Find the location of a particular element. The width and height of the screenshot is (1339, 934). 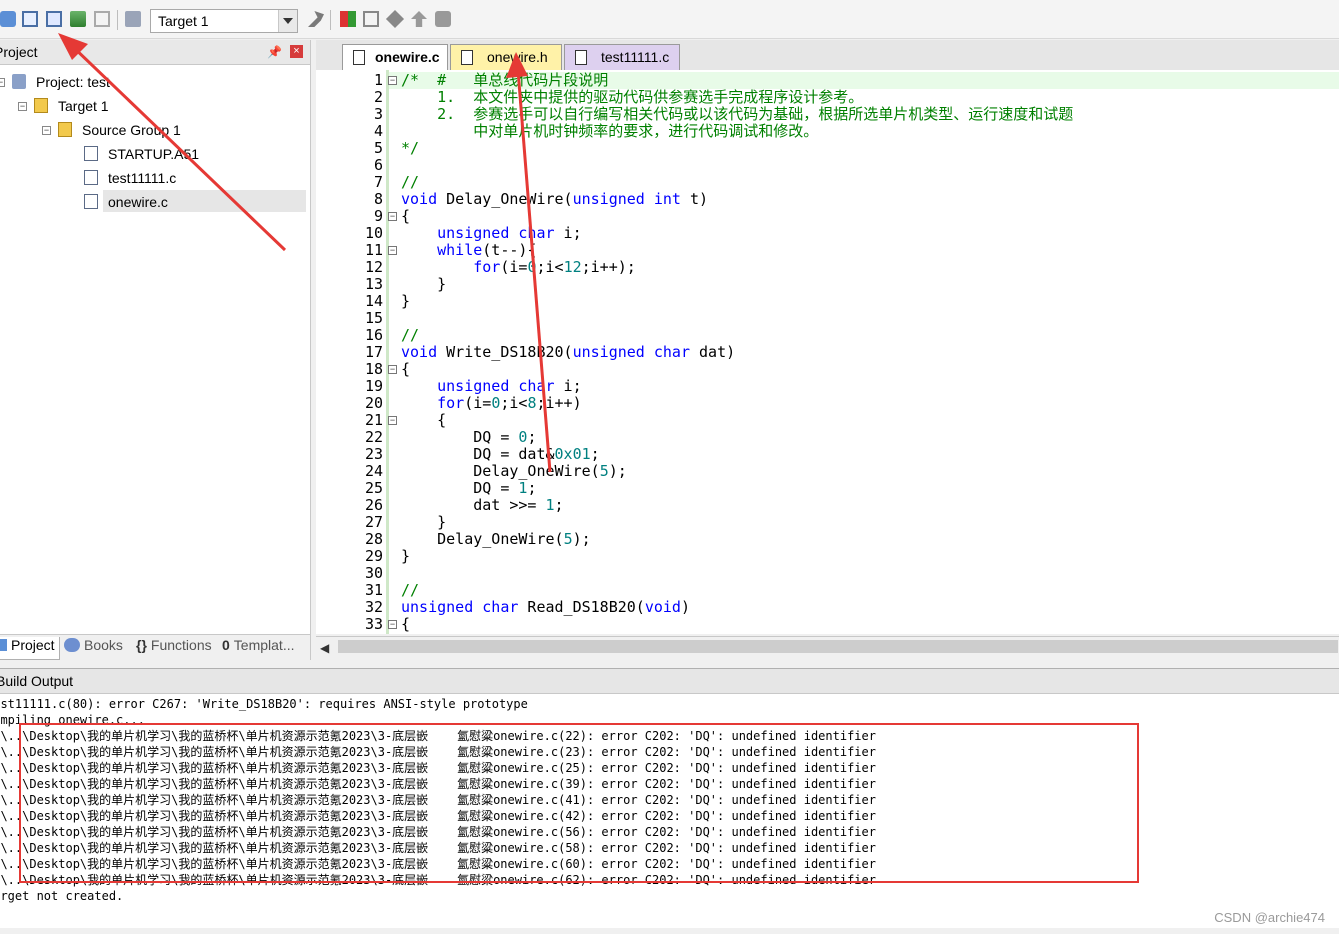

tree-file-onewire: onewire.c is located at coordinates (126, 205).